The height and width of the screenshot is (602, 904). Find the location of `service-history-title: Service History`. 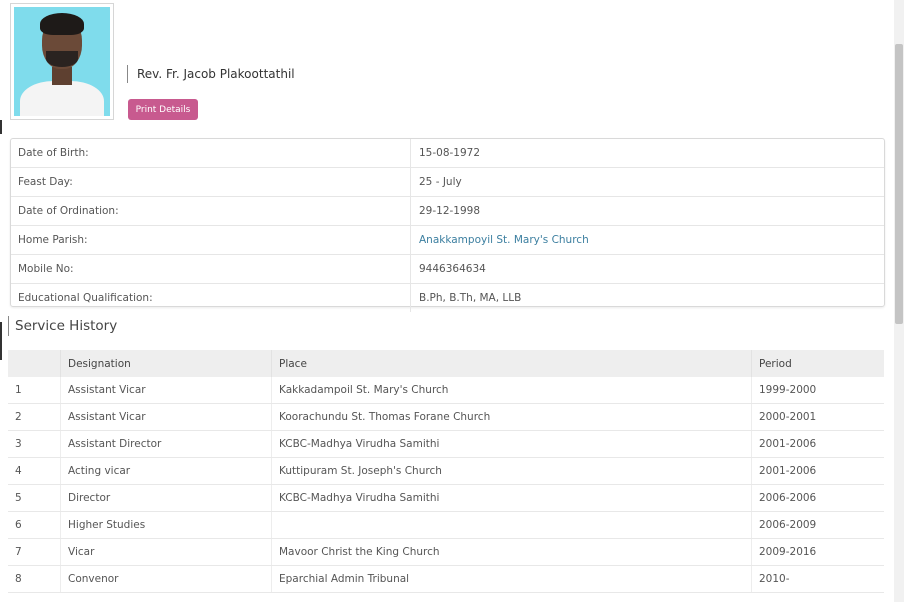

service-history-title: Service History is located at coordinates (62, 326).